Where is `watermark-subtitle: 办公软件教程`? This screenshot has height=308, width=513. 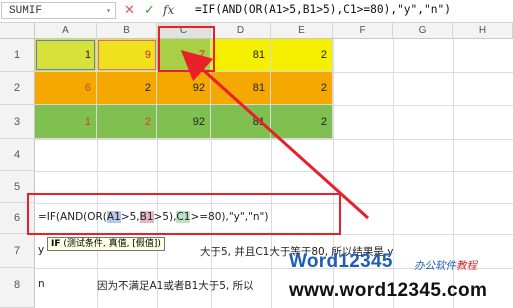
watermark-subtitle: 办公软件教程 is located at coordinates (445, 265).